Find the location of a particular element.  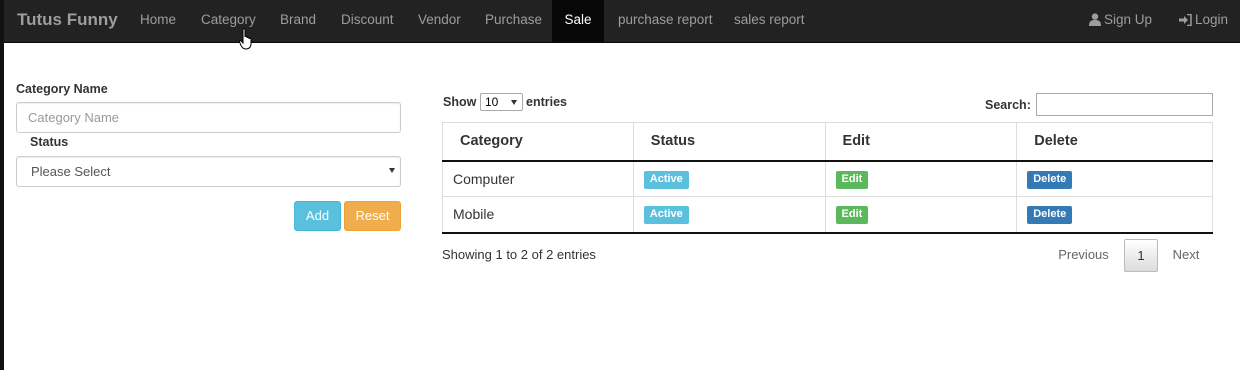

table-row: Computer Active Edit Delete is located at coordinates (827, 178).